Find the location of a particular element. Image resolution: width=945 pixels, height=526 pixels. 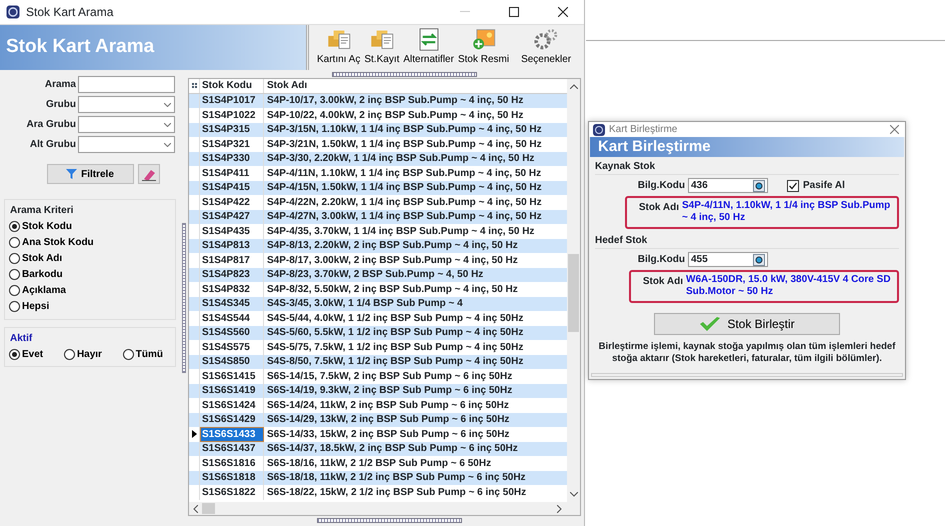

table-cell: S4P-4/15N, 1.50kW, 1 1/4 inç BSP Sub.Pump ~ 4 inç, 50 Hz is located at coordinates (415, 187).